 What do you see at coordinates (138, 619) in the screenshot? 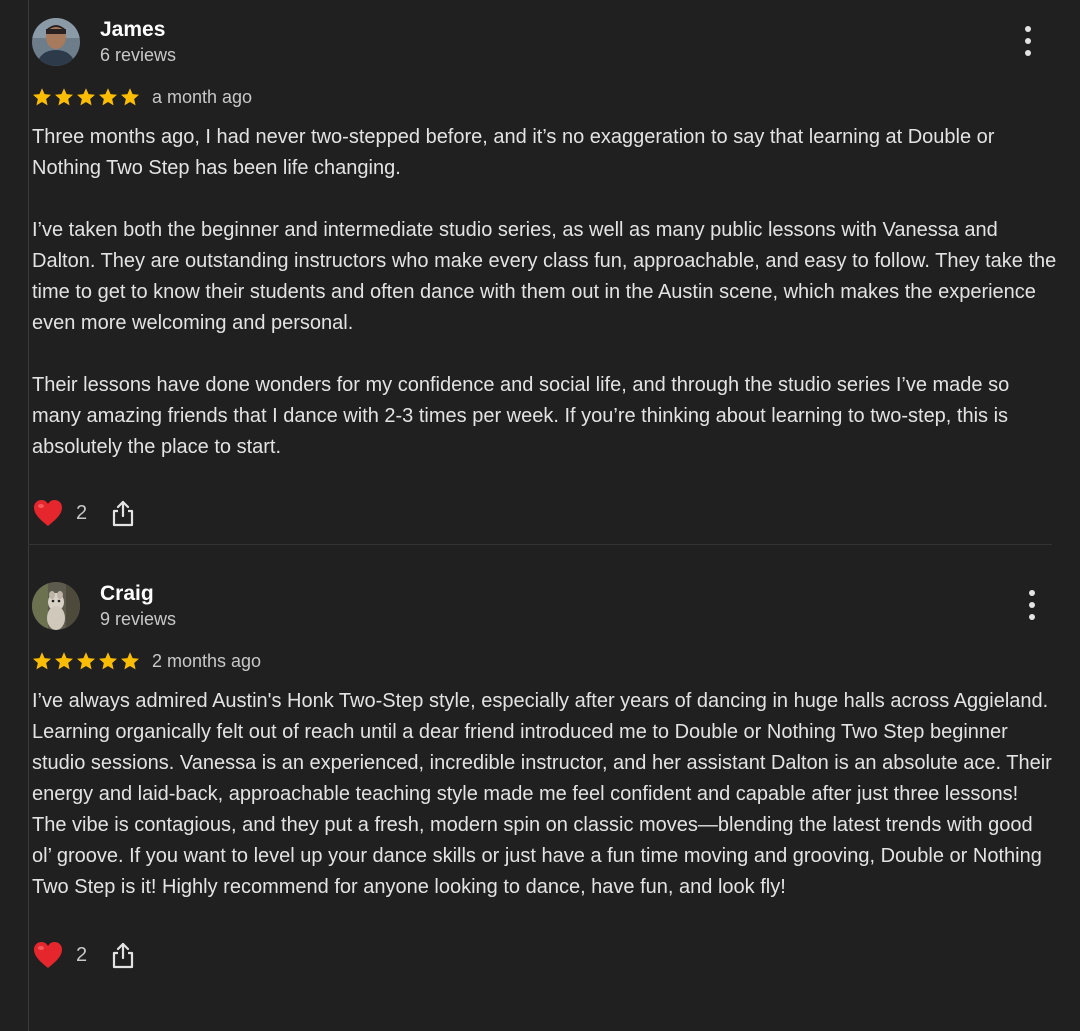
I see `author-review-count: 9 reviews` at bounding box center [138, 619].